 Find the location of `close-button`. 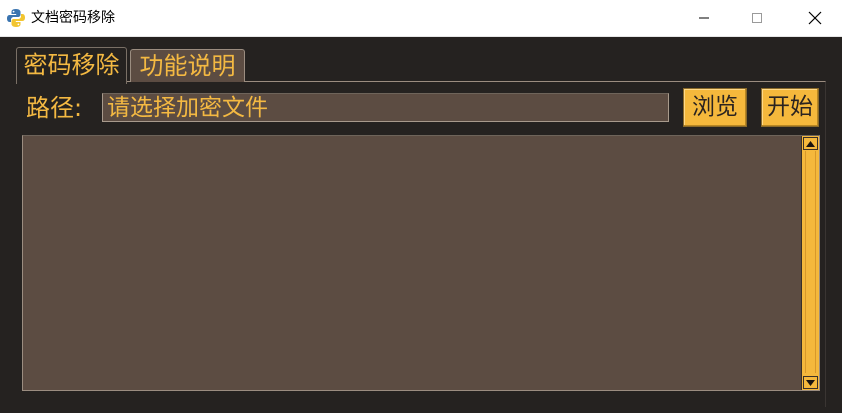

close-button is located at coordinates (815, 18).